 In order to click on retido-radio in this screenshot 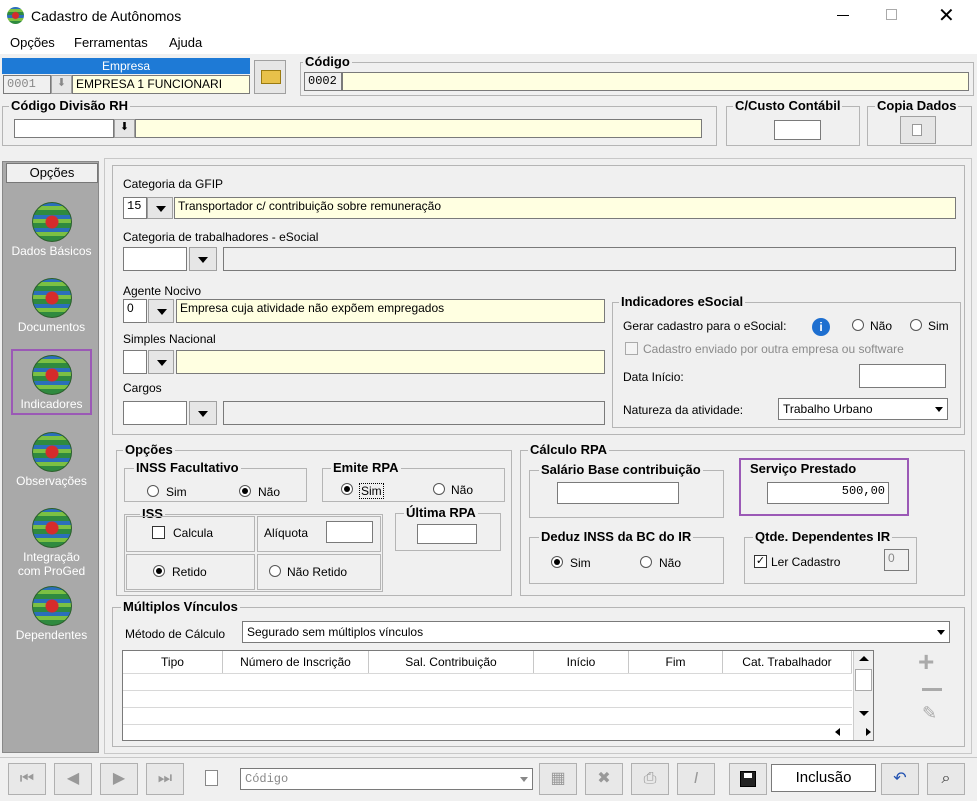, I will do `click(159, 571)`.